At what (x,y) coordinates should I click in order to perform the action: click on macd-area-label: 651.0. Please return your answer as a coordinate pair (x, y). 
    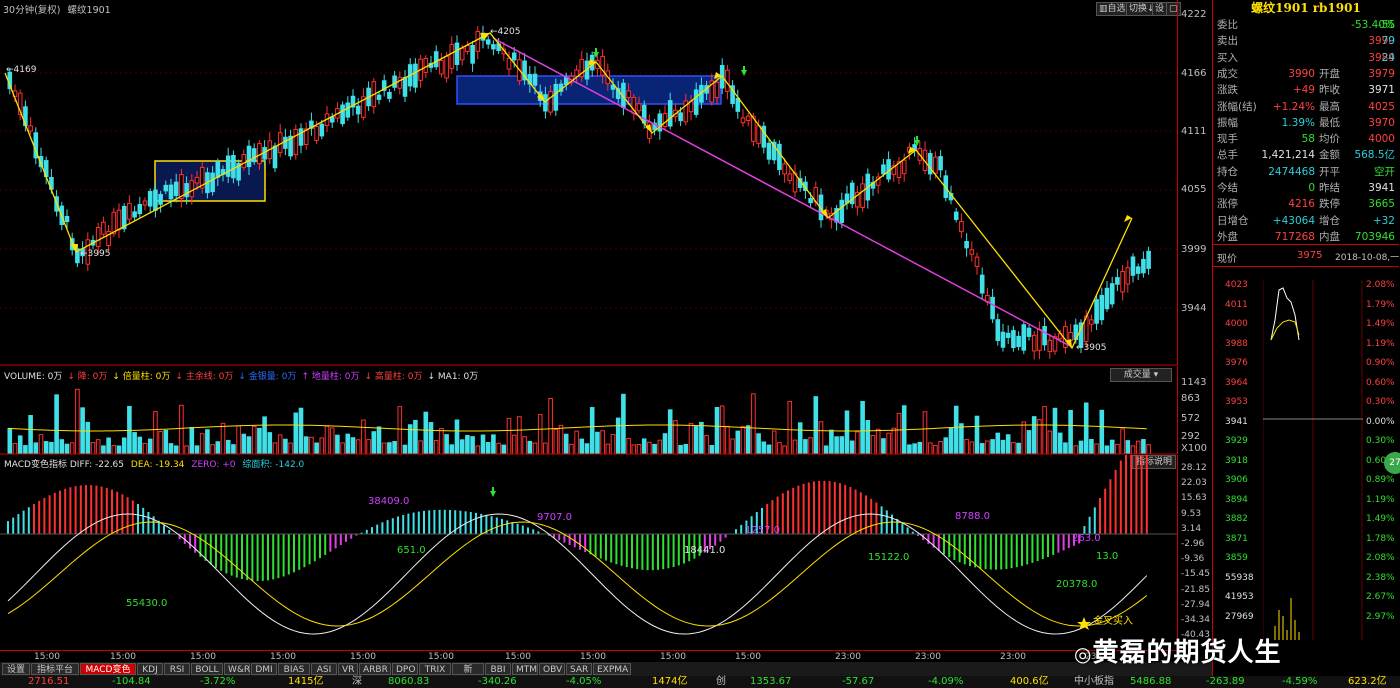
    Looking at the image, I should click on (411, 550).